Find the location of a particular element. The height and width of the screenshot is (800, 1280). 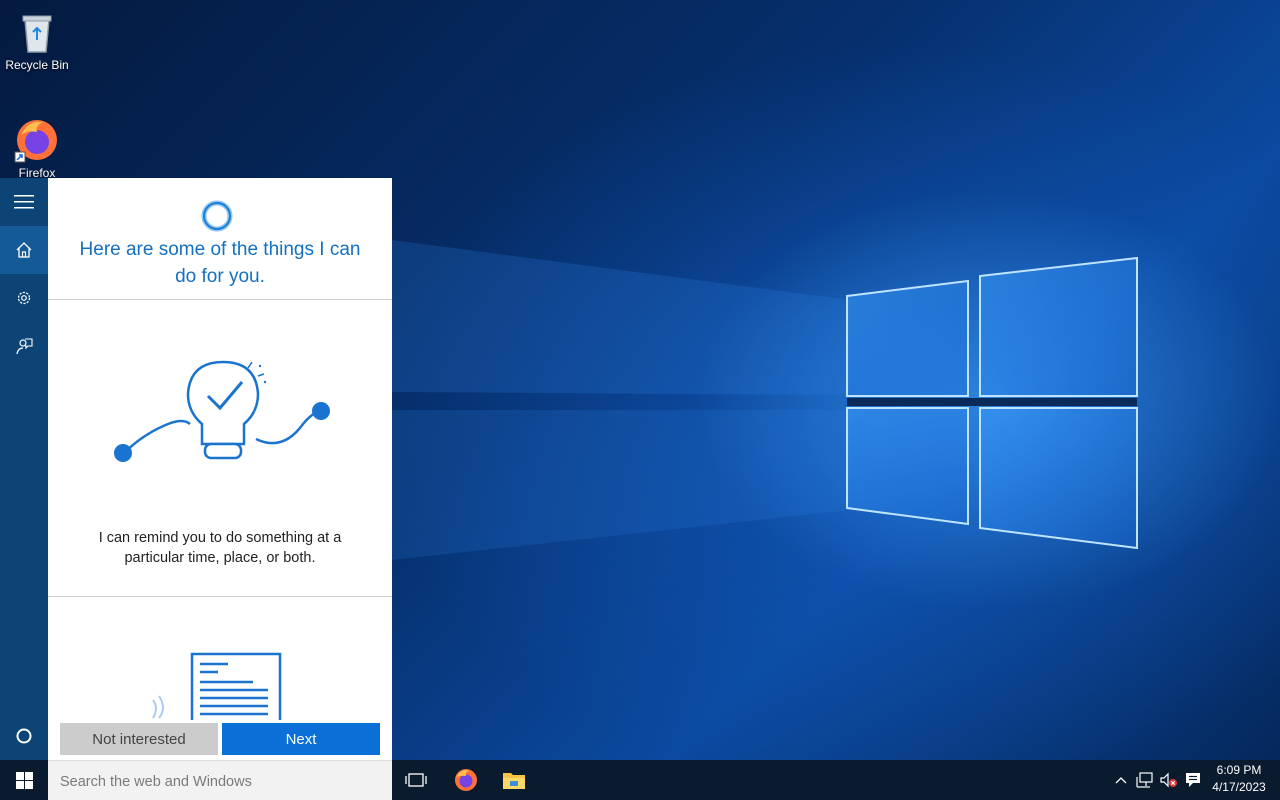

file-explorer-icon is located at coordinates (514, 781).